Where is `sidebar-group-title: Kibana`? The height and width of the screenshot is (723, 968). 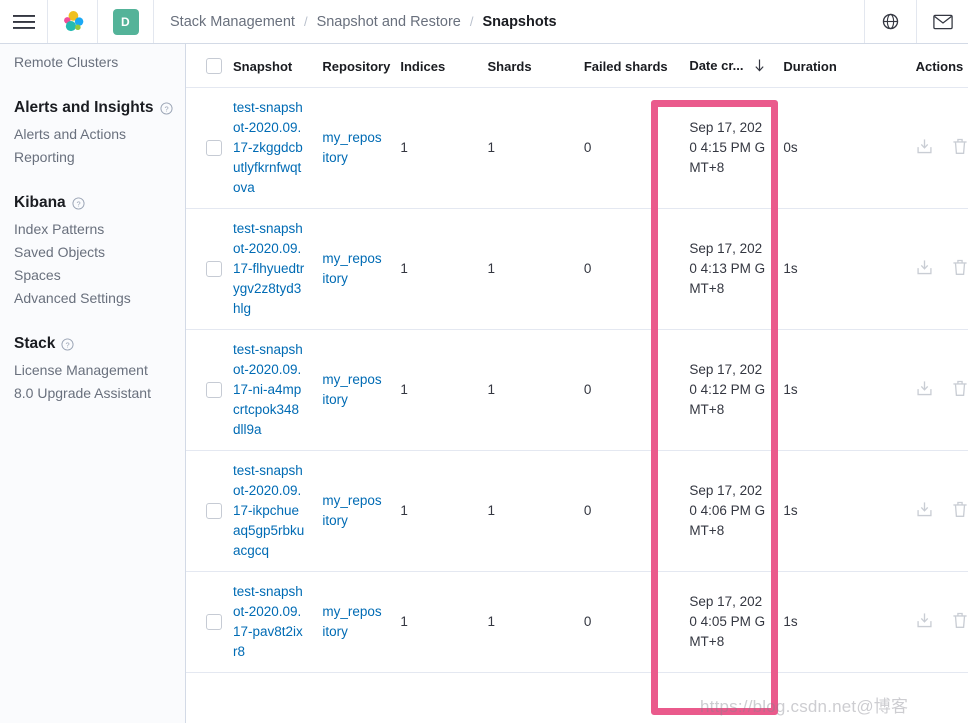
sidebar-group-title: Kibana is located at coordinates (40, 202).